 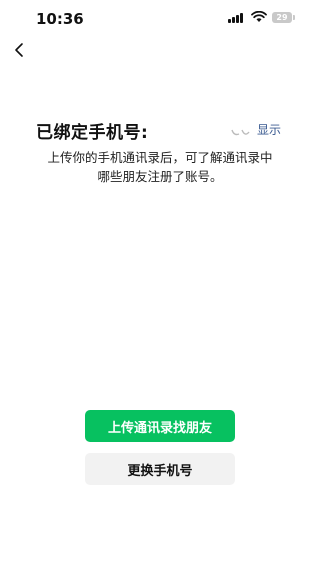 What do you see at coordinates (160, 469) in the screenshot?
I see `change-phone-button: 更换手机号` at bounding box center [160, 469].